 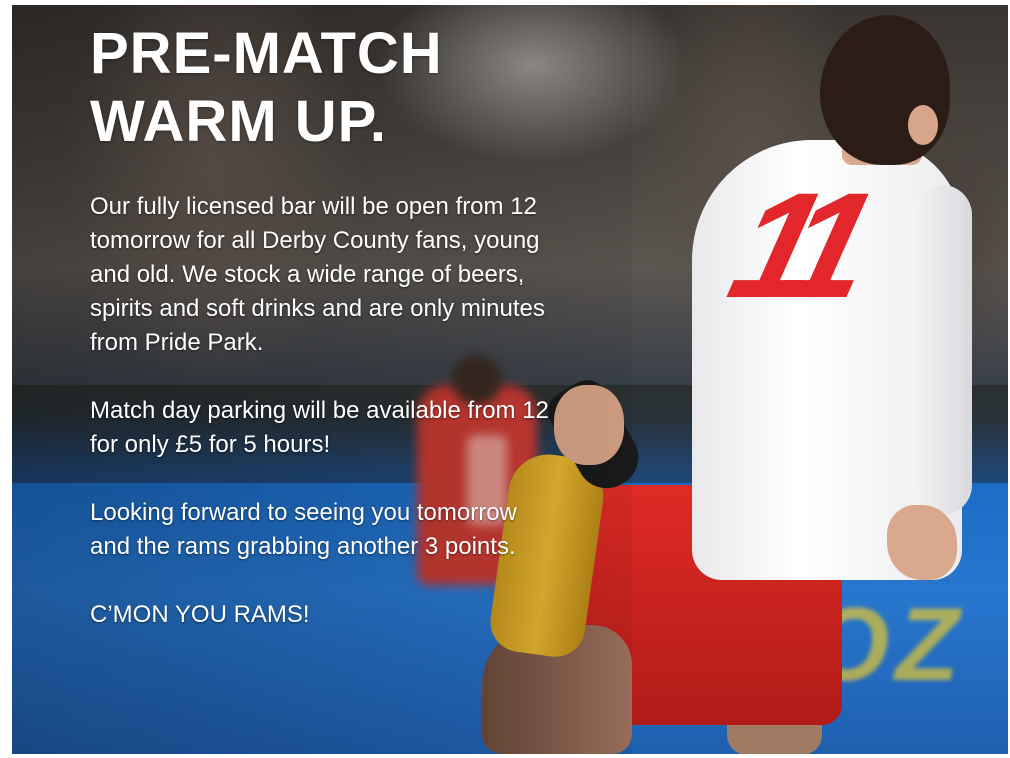 I want to click on player-head, so click(x=885, y=90).